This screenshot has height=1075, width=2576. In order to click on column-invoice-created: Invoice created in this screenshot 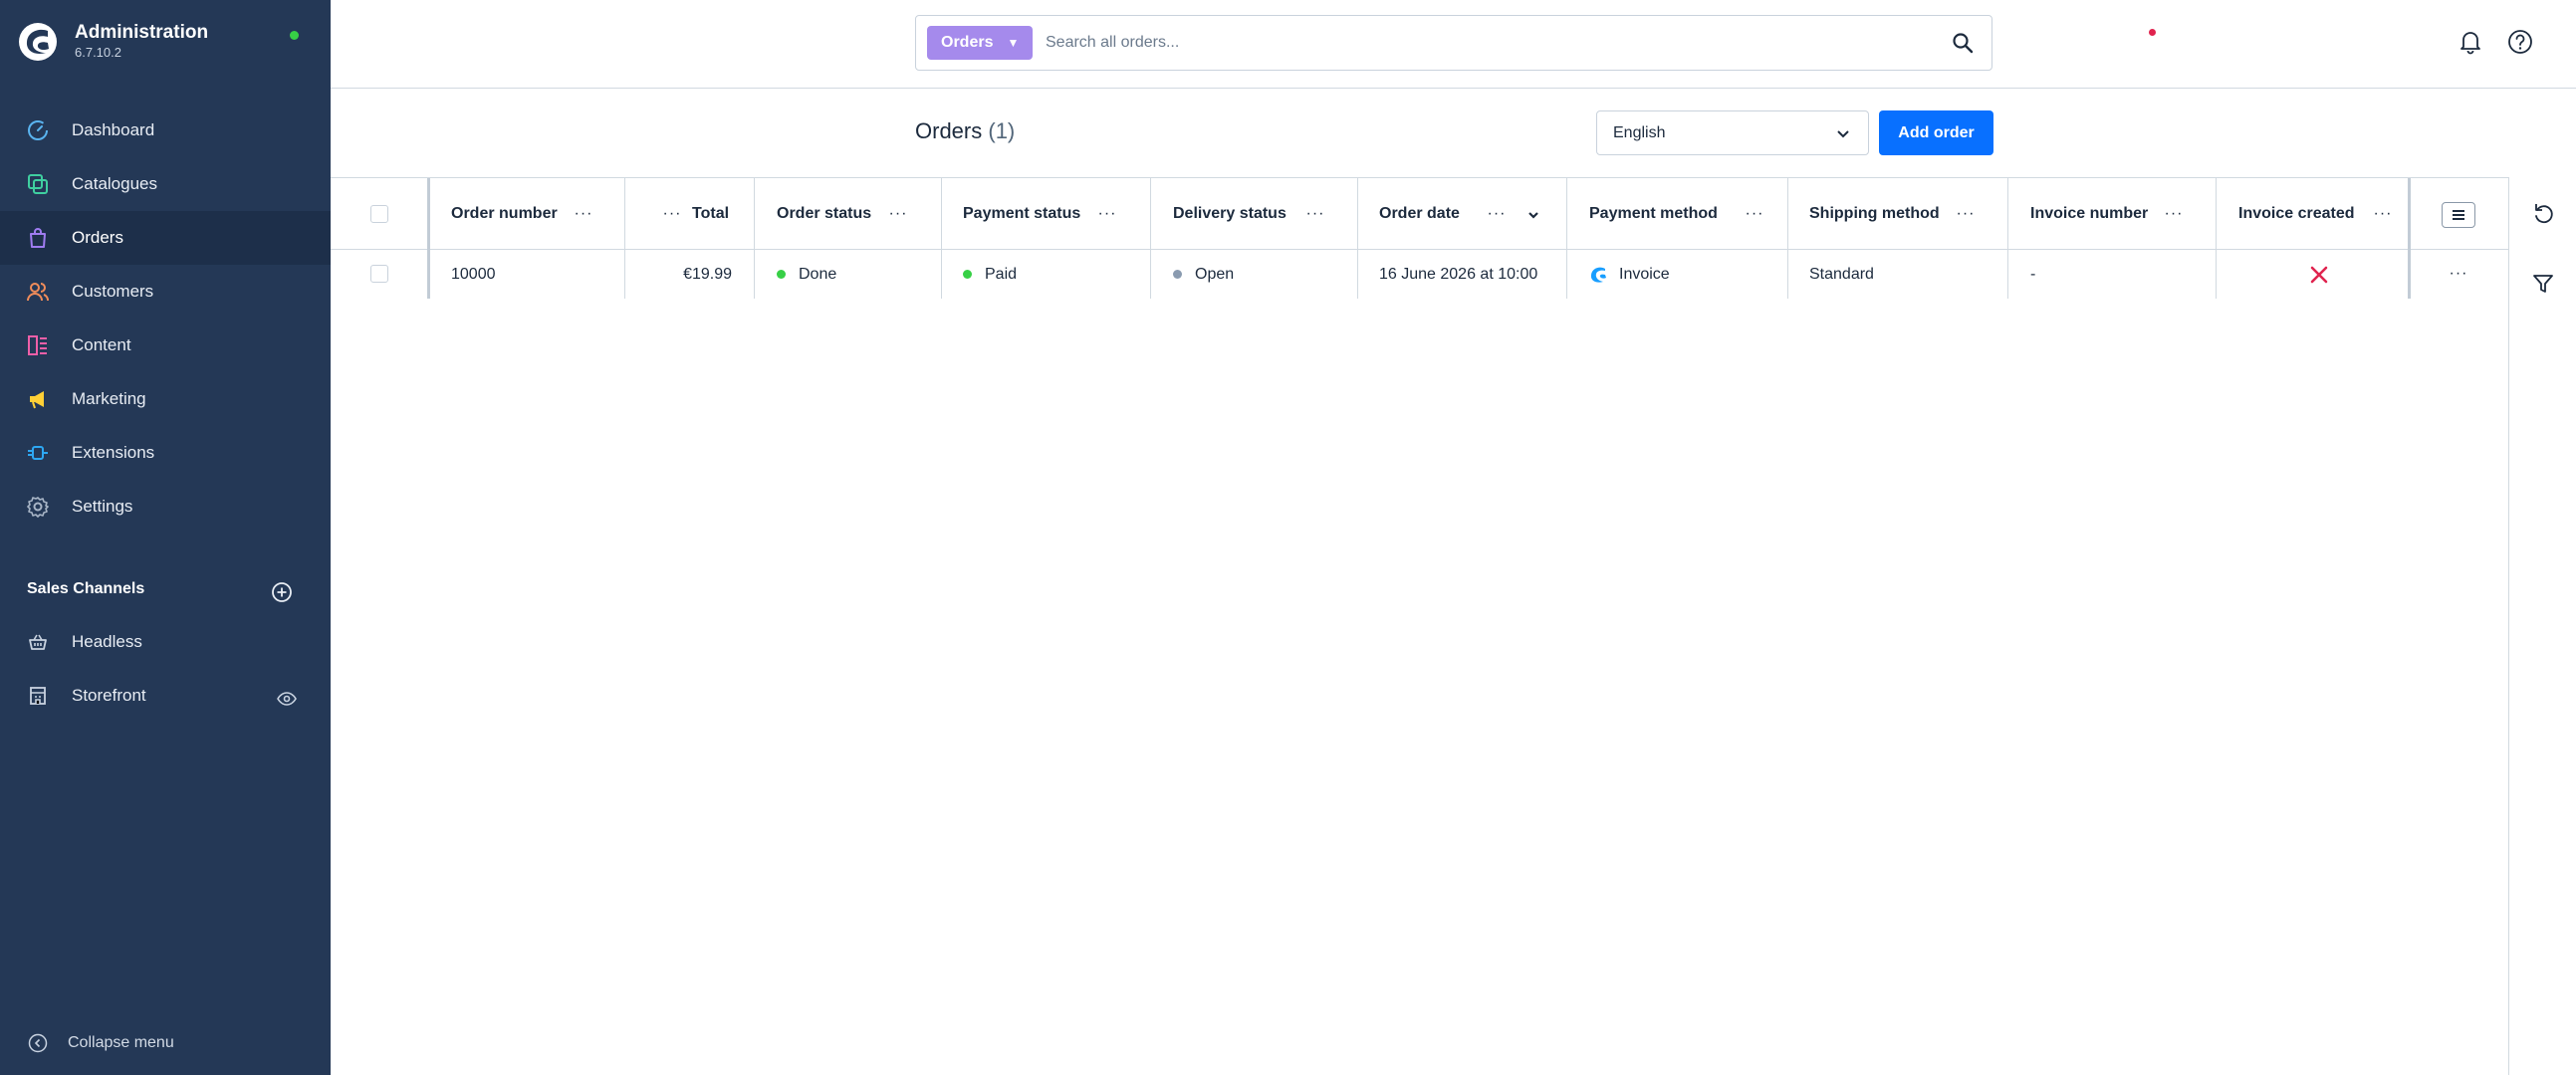, I will do `click(2296, 213)`.